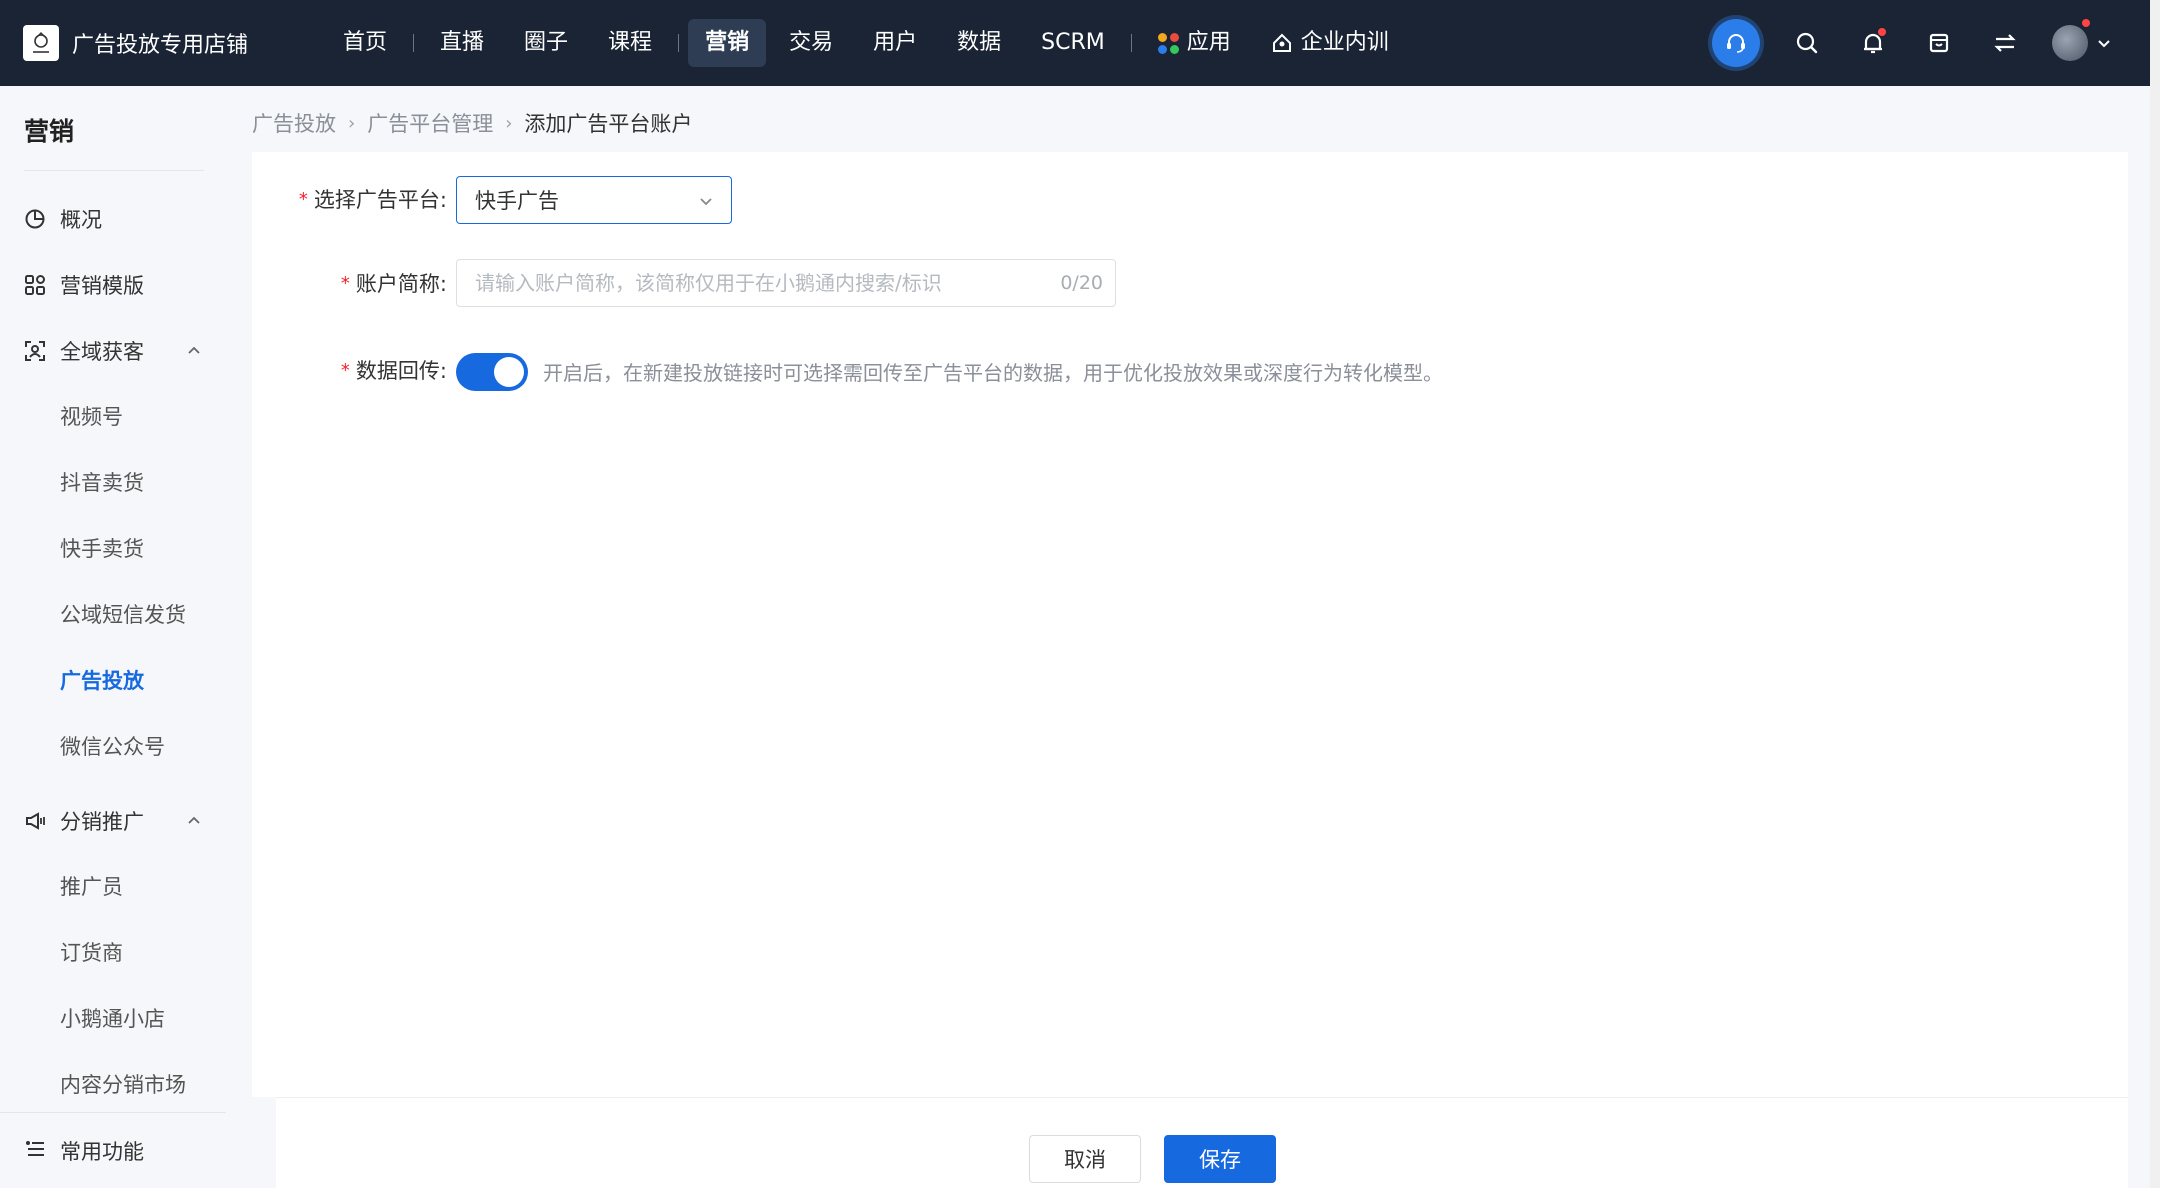 Image resolution: width=2160 pixels, height=1188 pixels. Describe the element at coordinates (509, 372) in the screenshot. I see `toggle-knob` at that location.